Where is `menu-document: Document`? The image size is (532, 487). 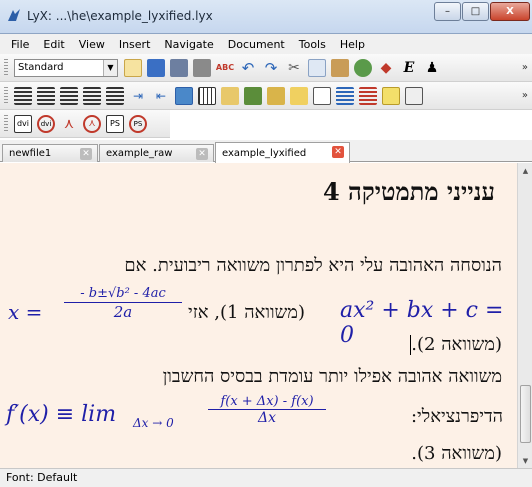 menu-document: Document is located at coordinates (256, 44).